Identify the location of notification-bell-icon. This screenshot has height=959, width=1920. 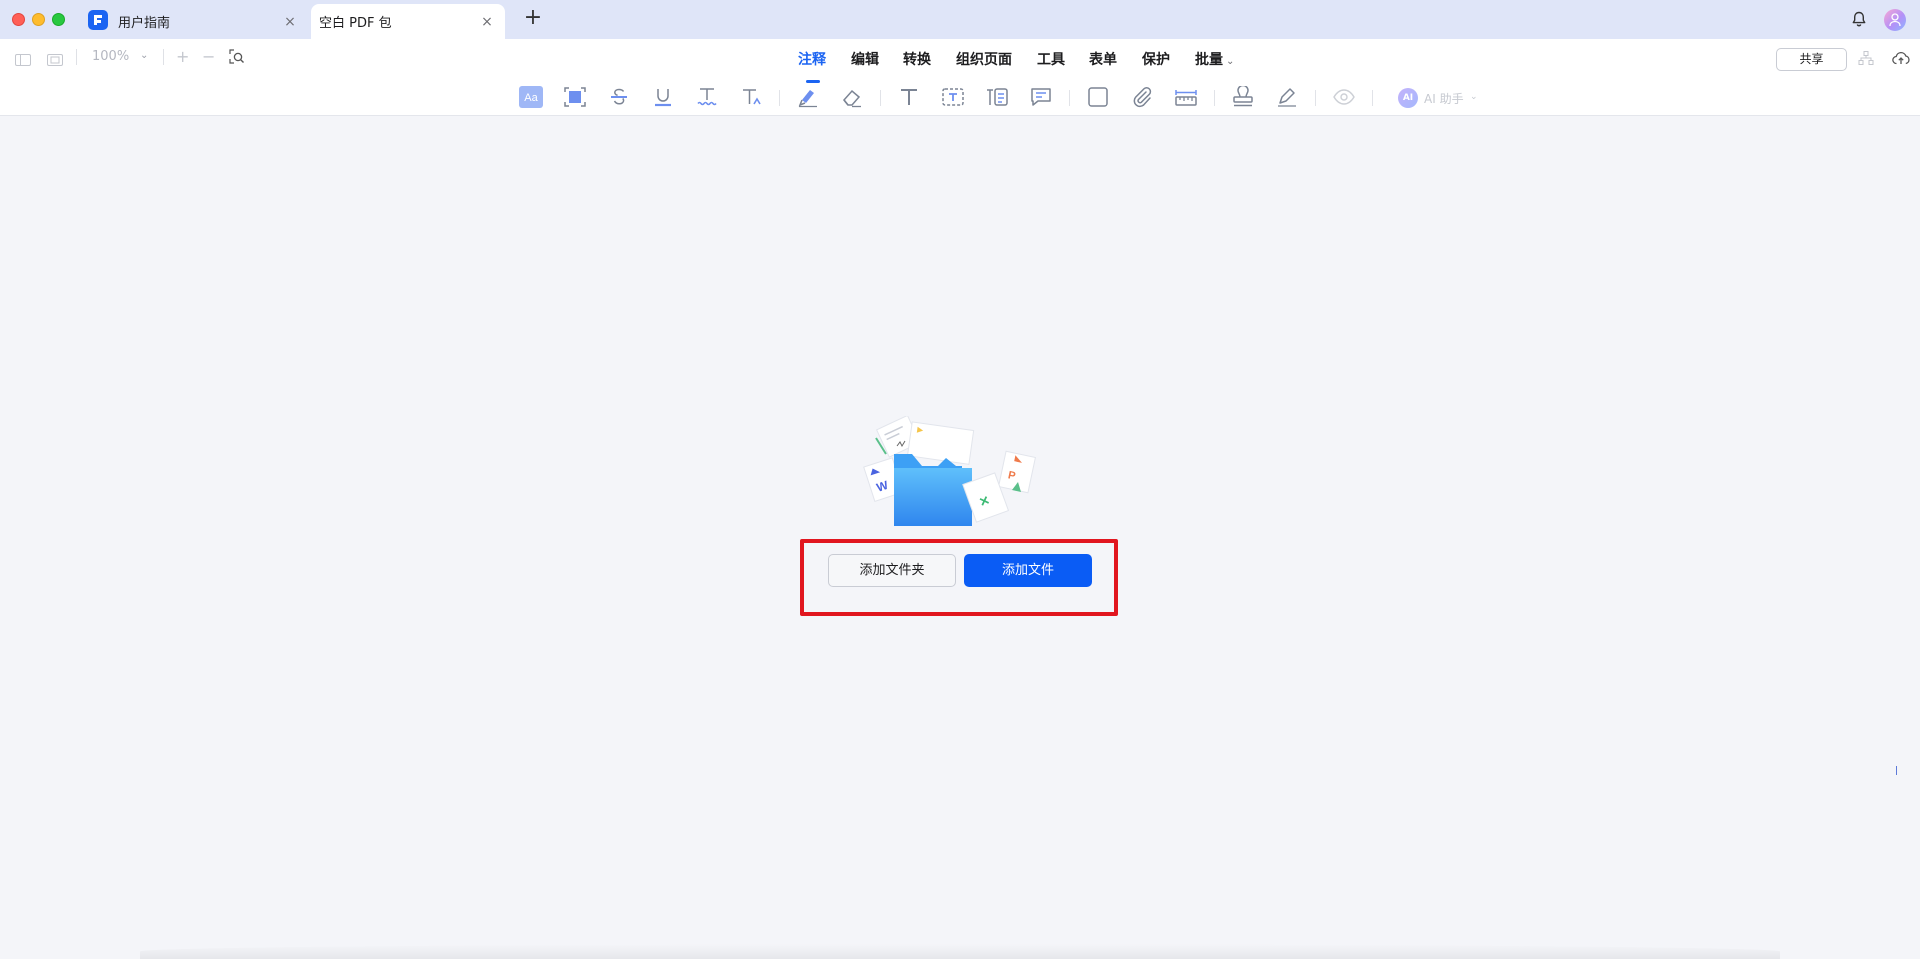
(1859, 21).